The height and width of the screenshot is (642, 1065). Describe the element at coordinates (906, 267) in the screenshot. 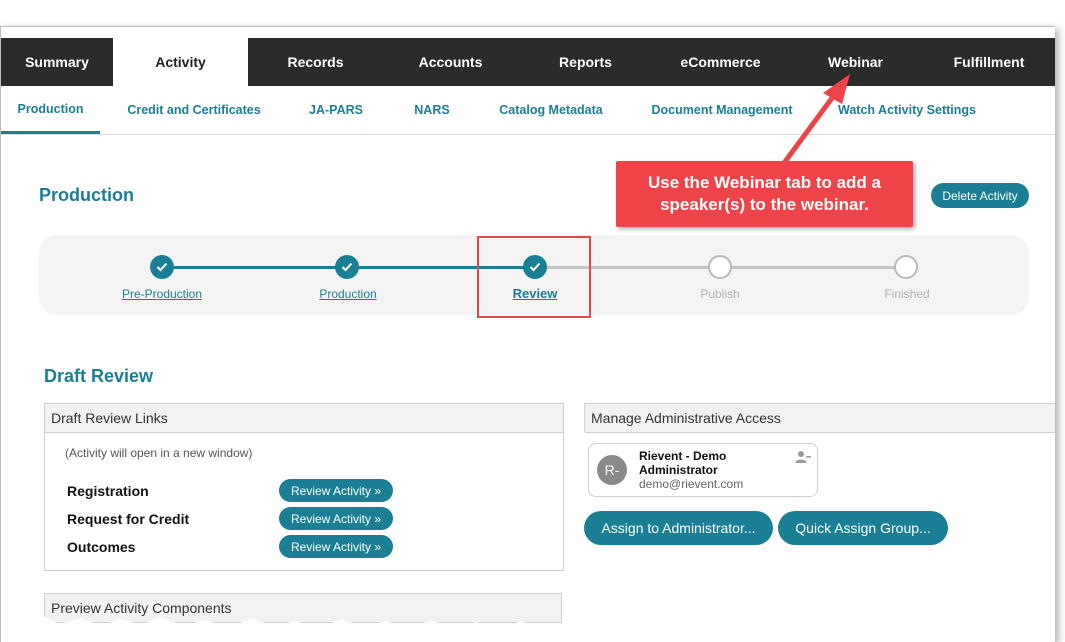

I see `step-finished-circle-icon` at that location.